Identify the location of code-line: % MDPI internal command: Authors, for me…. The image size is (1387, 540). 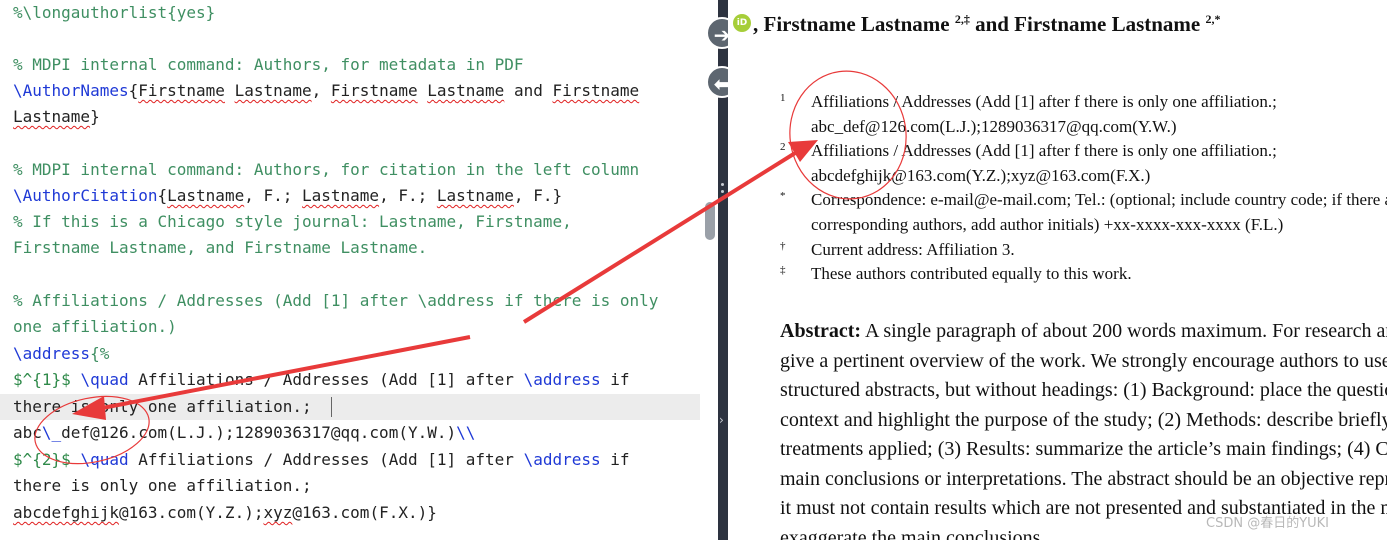
(268, 65).